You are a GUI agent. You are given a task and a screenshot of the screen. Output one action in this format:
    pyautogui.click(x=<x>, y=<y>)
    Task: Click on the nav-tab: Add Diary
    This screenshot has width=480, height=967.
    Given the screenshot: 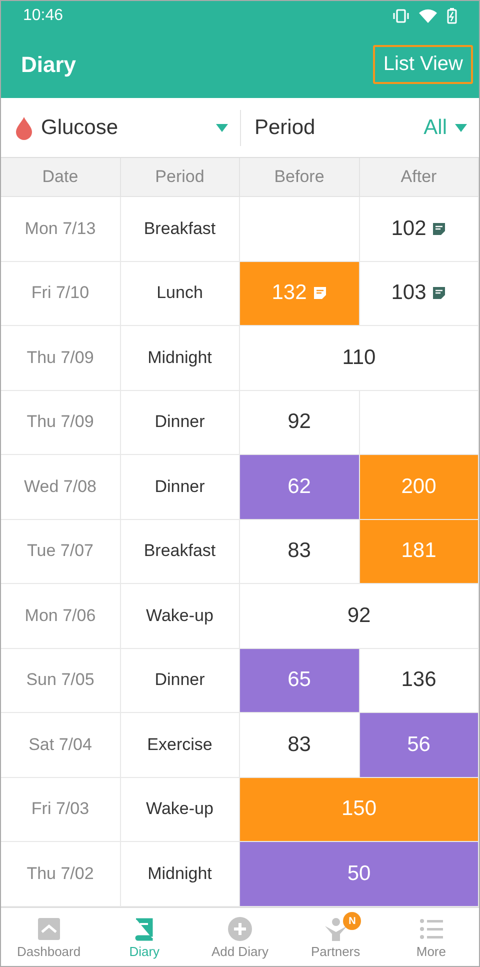 What is the action you would take?
    pyautogui.click(x=240, y=937)
    